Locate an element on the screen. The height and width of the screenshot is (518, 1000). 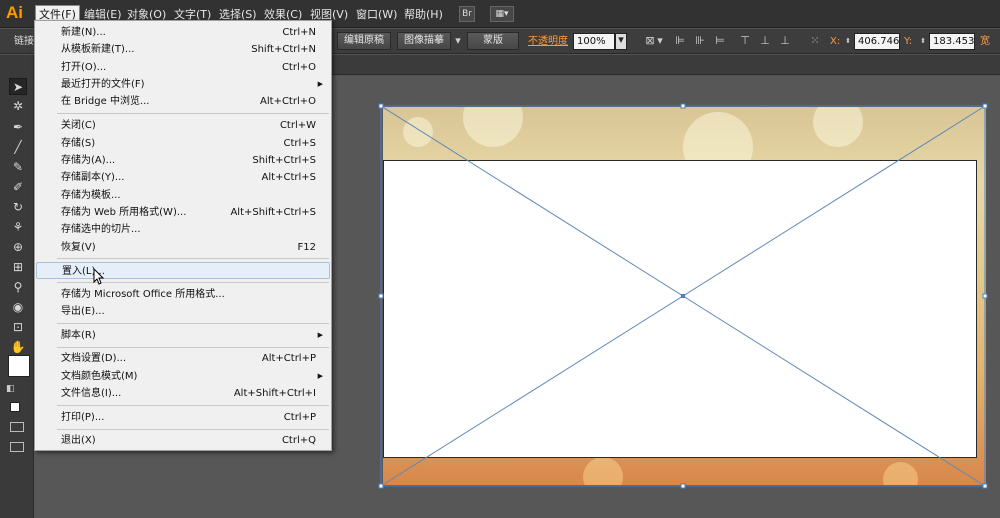
tools-panel: ➤ ✲ ✒ ╱ ✎ ✐ ↻ ⚘ ⊕ ⊞ ⚲ ◉ ⊡ ✋ ◧ is located at coordinates (17, 286).